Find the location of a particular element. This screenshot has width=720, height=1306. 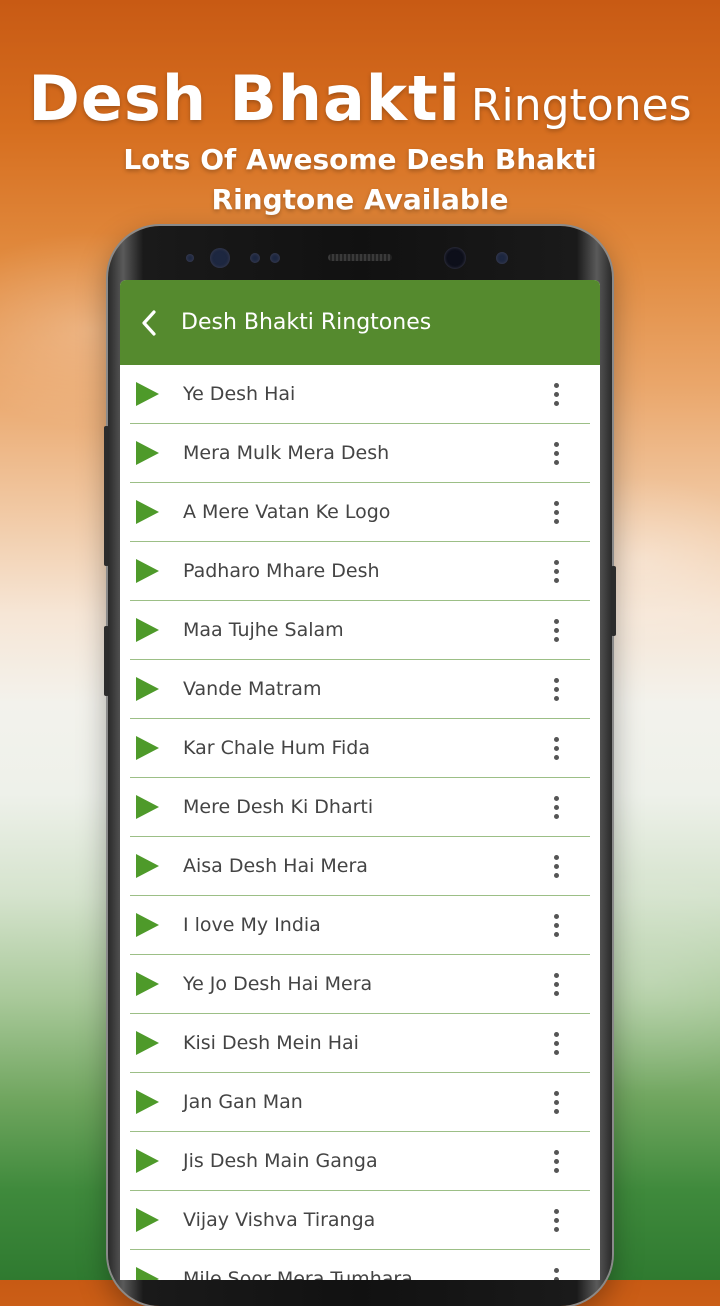

ringtone-title: Vijay Vishva Tiranga is located at coordinates (279, 1220).